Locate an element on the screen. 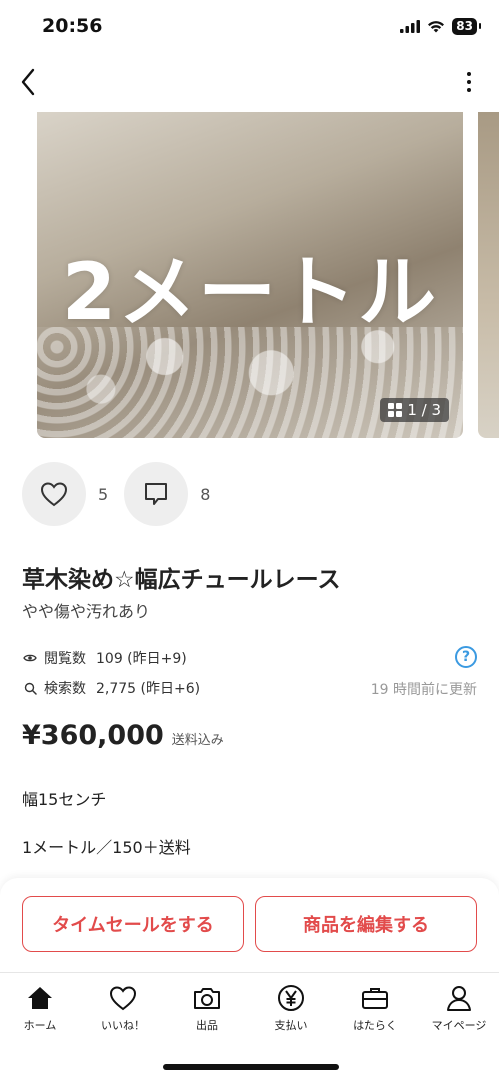 This screenshot has height=1080, width=499. eye-icon is located at coordinates (30, 658).